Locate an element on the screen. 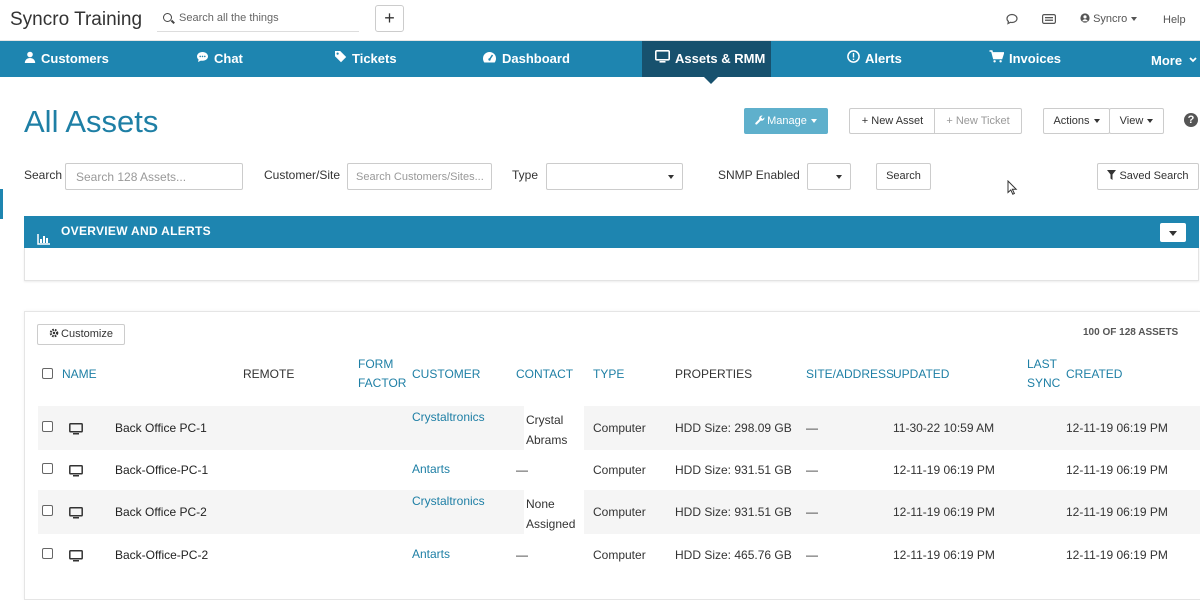 Image resolution: width=1200 pixels, height=600 pixels. saved-search-button: Saved Search is located at coordinates (1148, 176).